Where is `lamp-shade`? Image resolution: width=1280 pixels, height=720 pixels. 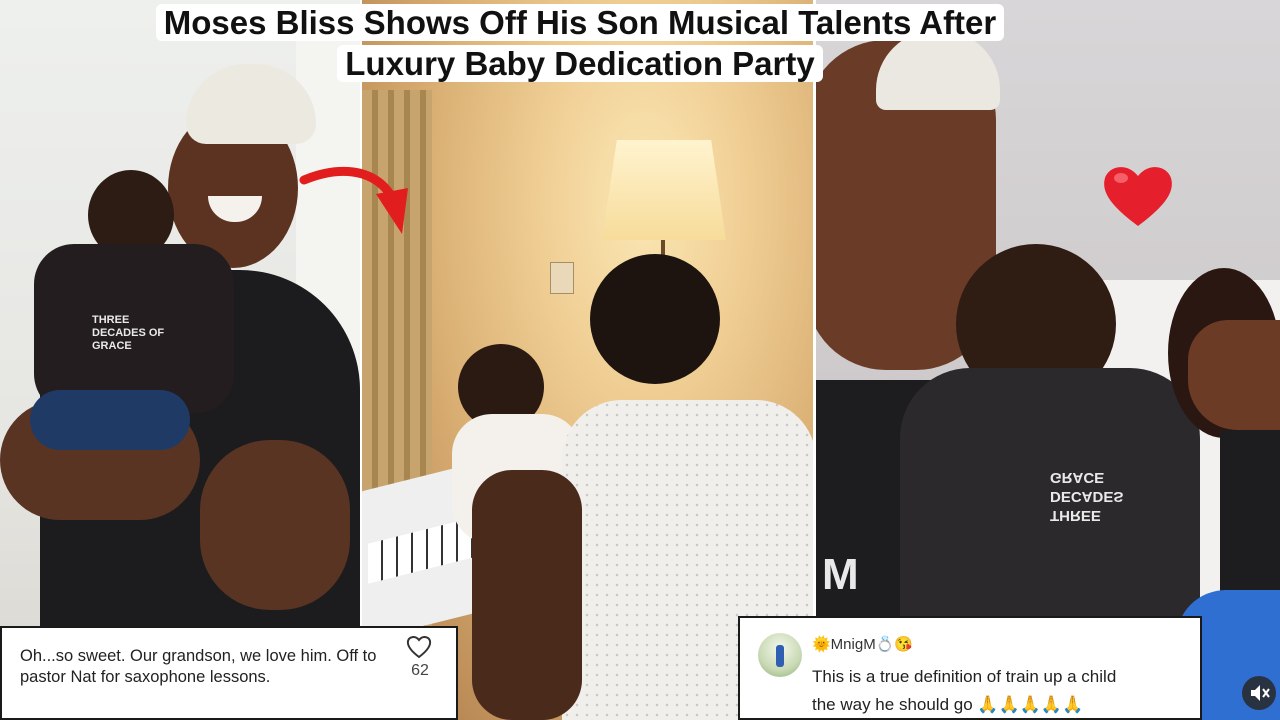
lamp-shade is located at coordinates (664, 190).